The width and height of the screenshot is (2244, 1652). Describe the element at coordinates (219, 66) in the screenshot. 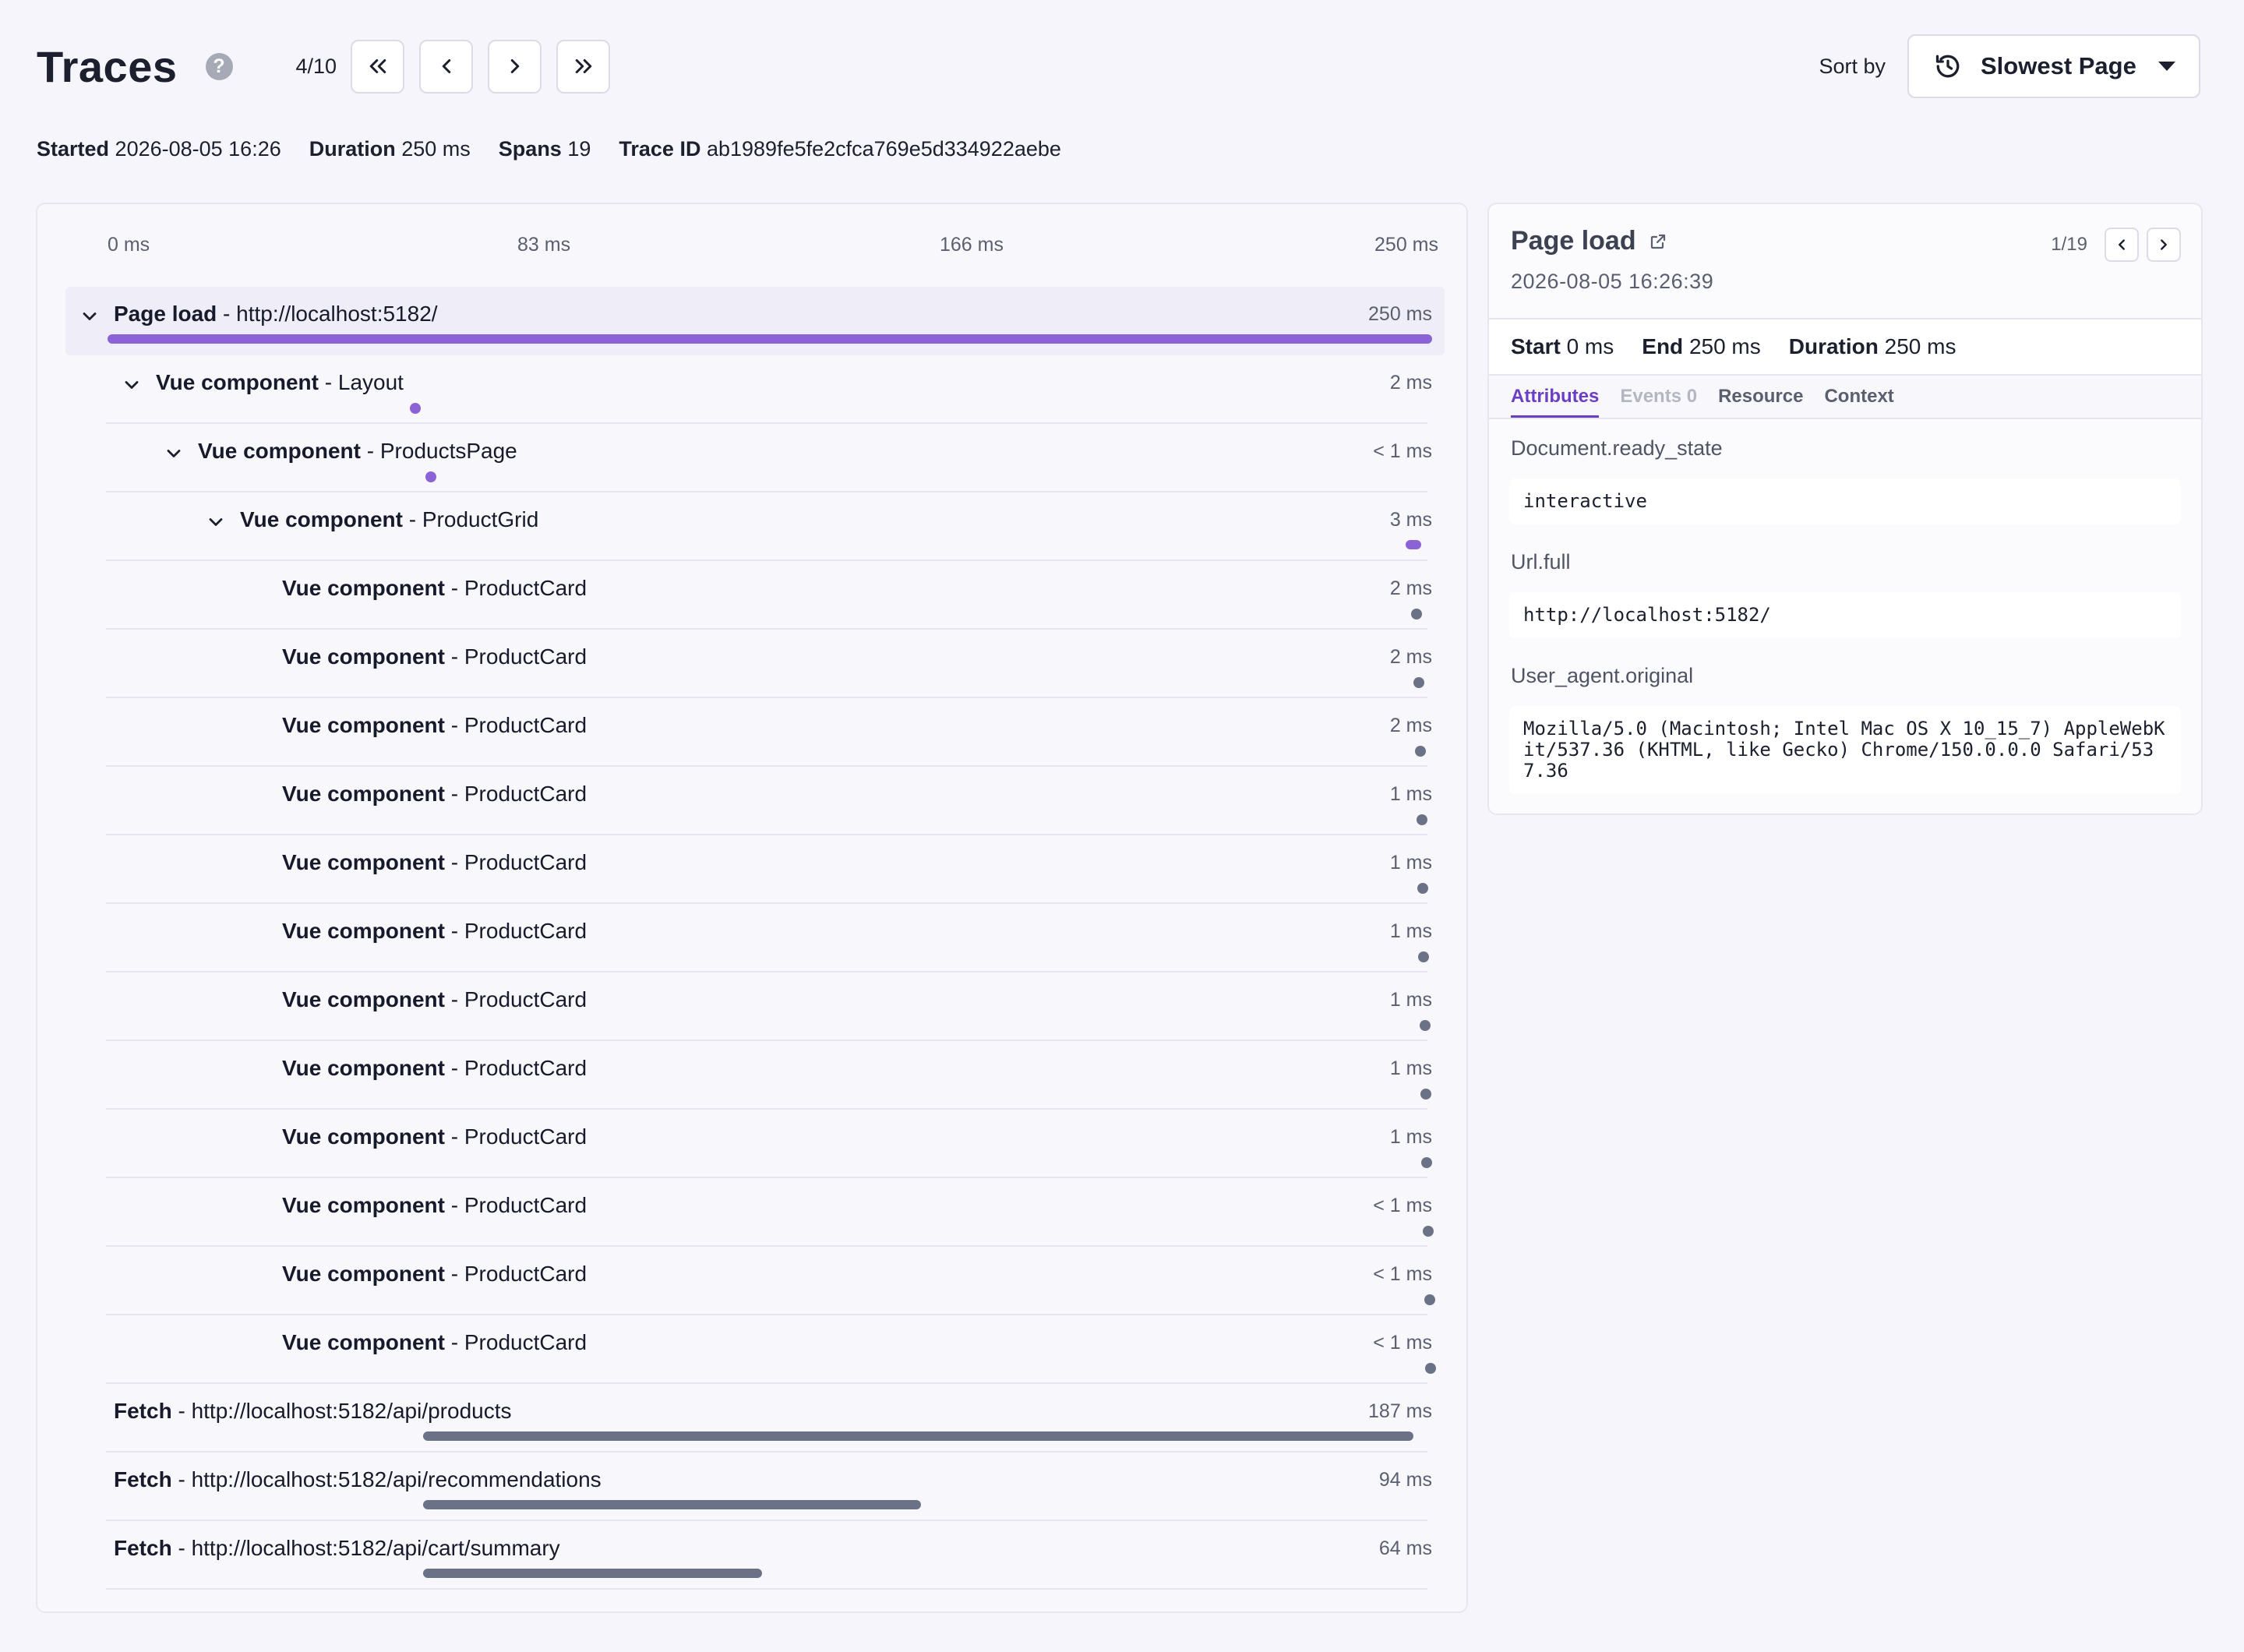

I see `help-icon: ?` at that location.